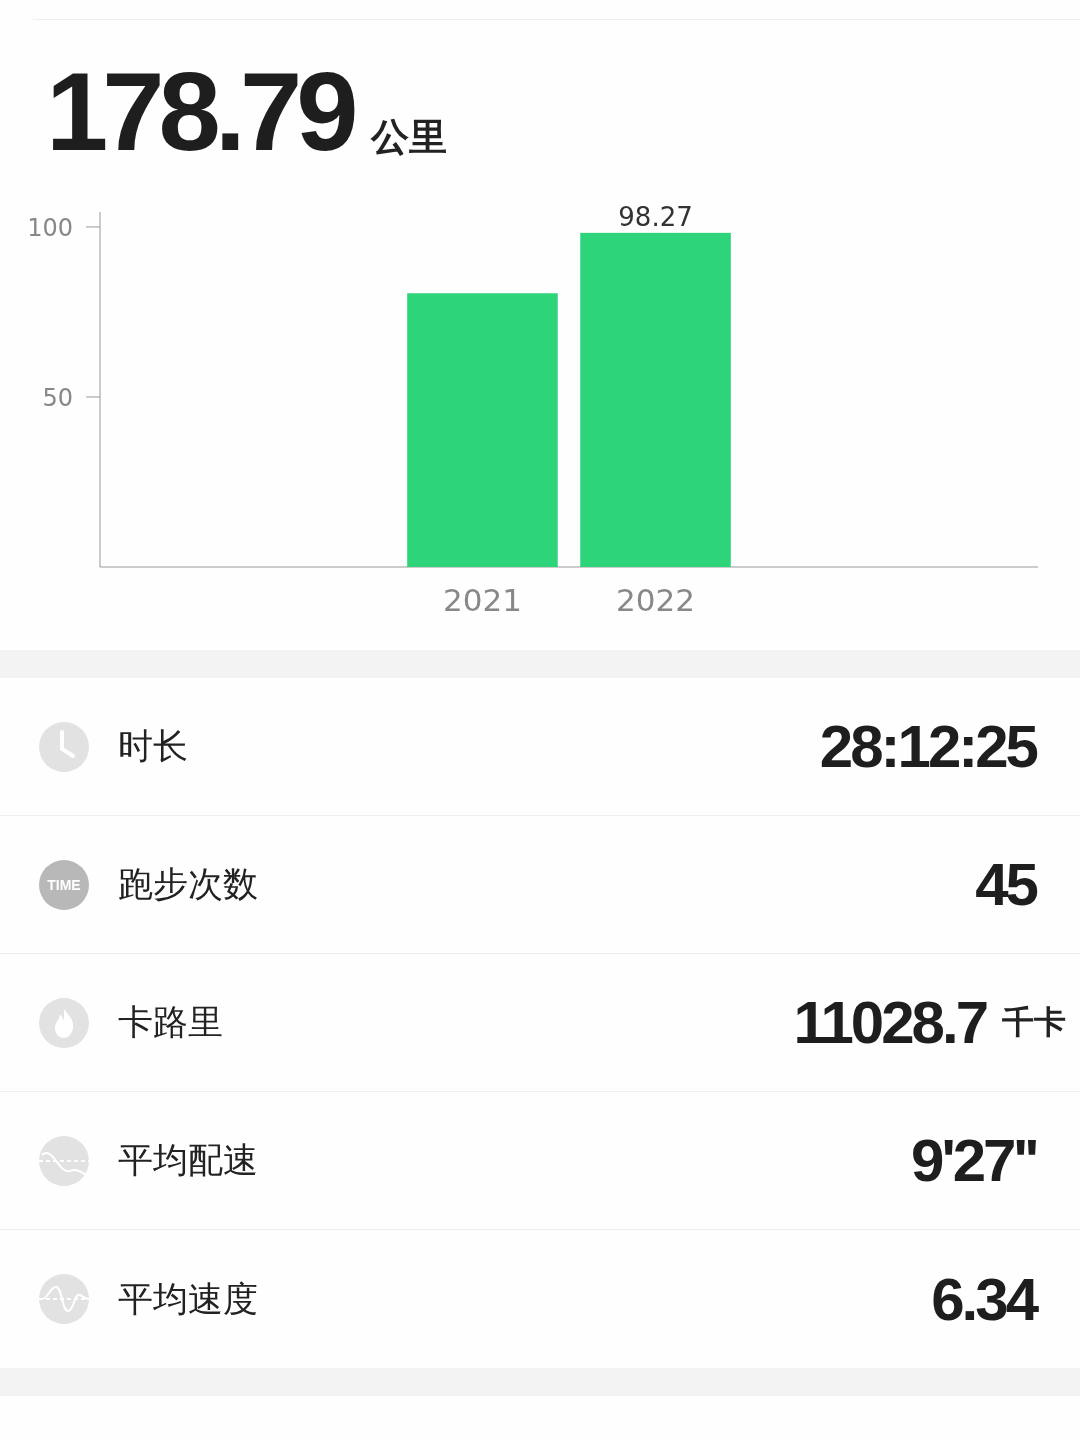 Image resolution: width=1080 pixels, height=1440 pixels. What do you see at coordinates (973, 1160) in the screenshot?
I see `stat-value: 9'27''` at bounding box center [973, 1160].